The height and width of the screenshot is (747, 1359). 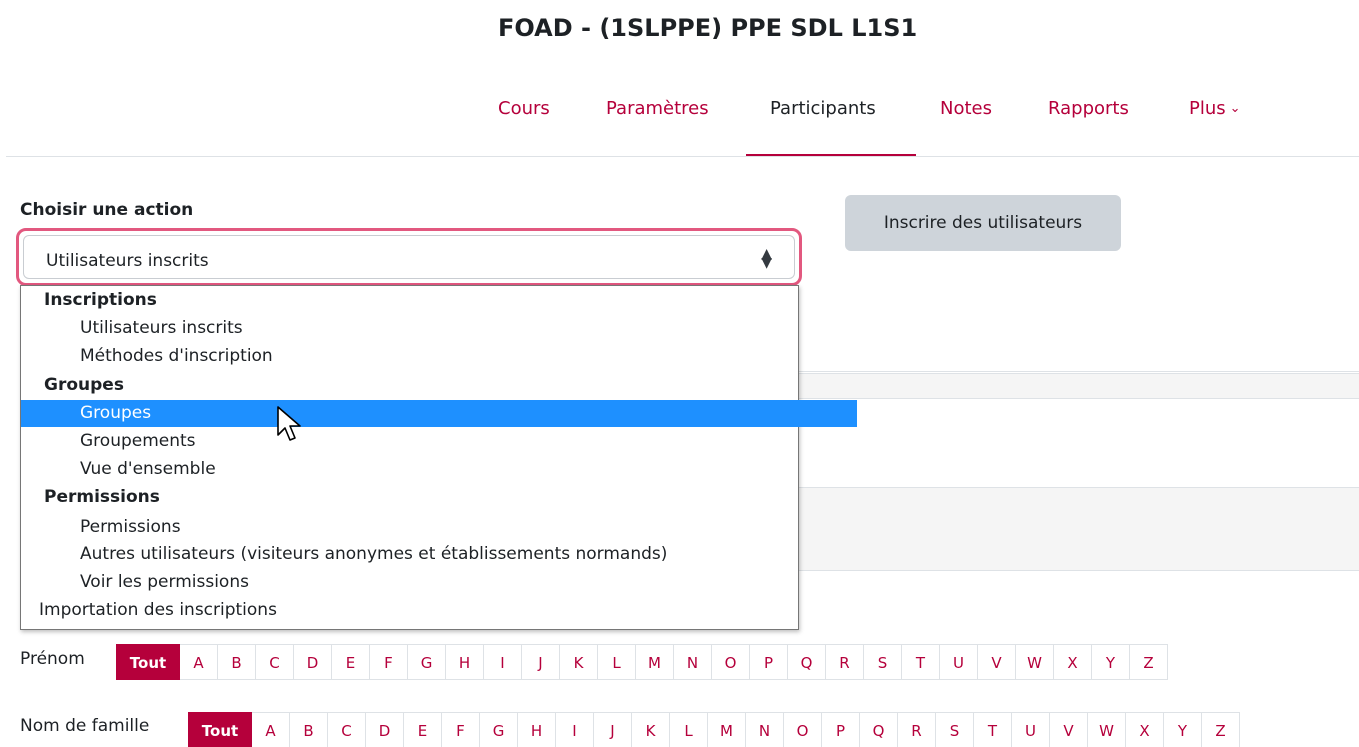 I want to click on option-groupements: Groupements, so click(x=439, y=441).